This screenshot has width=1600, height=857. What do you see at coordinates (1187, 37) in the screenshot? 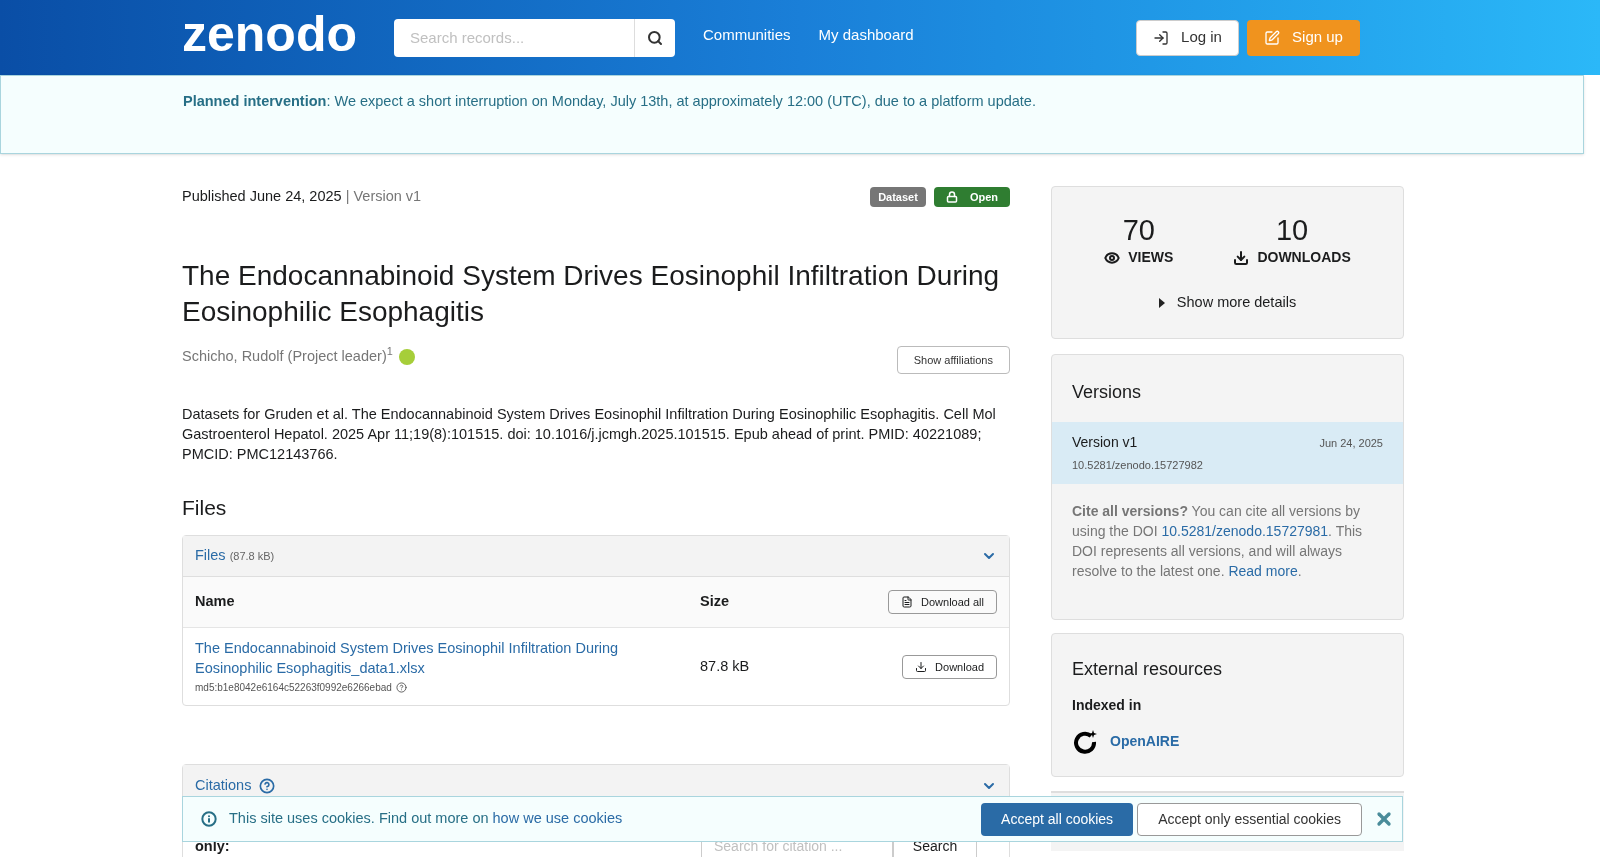
I see `log-in-button: Log in` at bounding box center [1187, 37].